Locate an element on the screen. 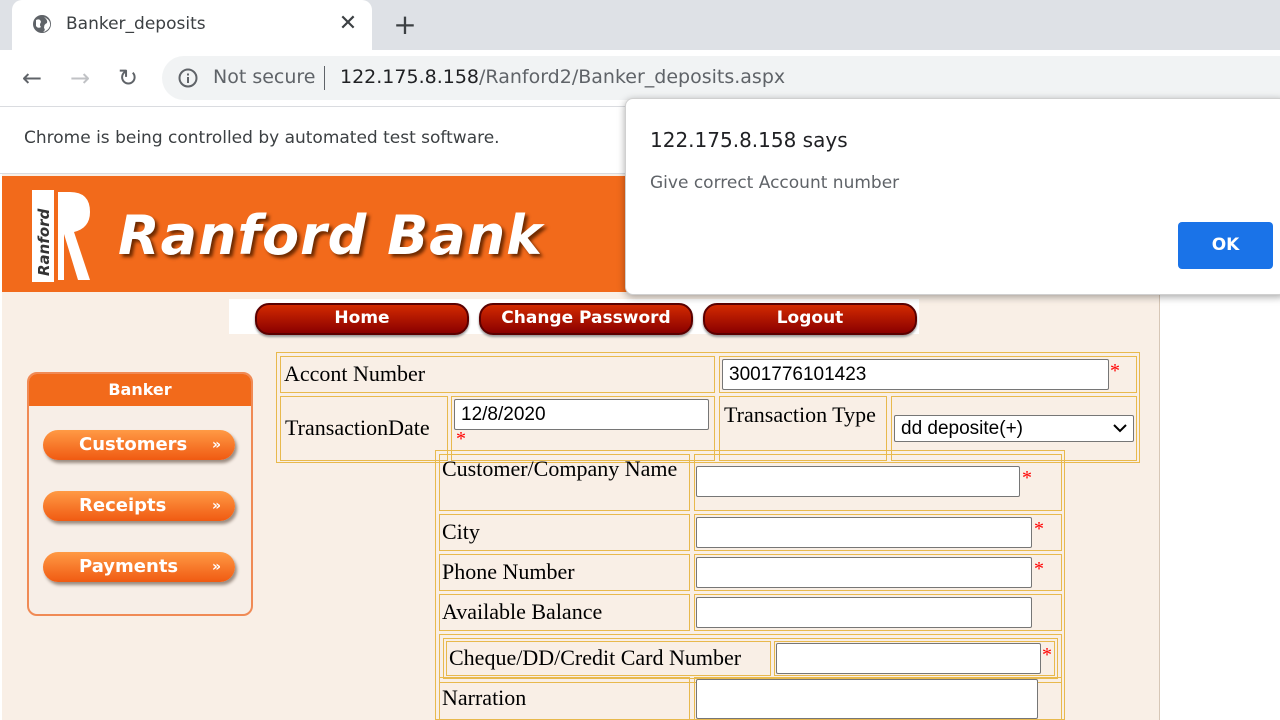  forward-arrow-icon: → is located at coordinates (80, 78).